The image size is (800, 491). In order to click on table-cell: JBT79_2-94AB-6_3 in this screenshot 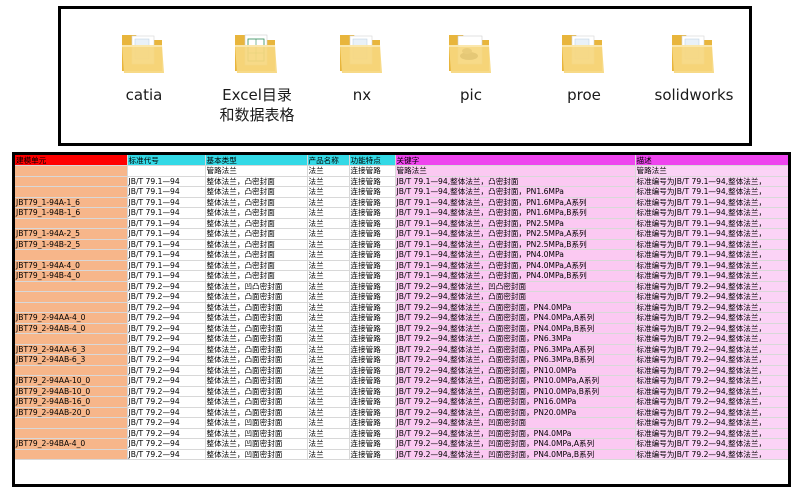, I will do `click(71, 360)`.